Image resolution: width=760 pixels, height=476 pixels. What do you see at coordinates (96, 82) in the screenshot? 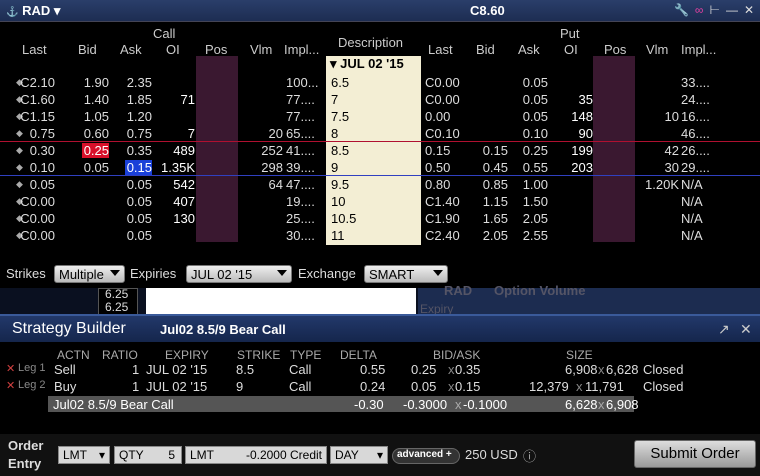
I see `cell-c-bid: 1.90` at bounding box center [96, 82].